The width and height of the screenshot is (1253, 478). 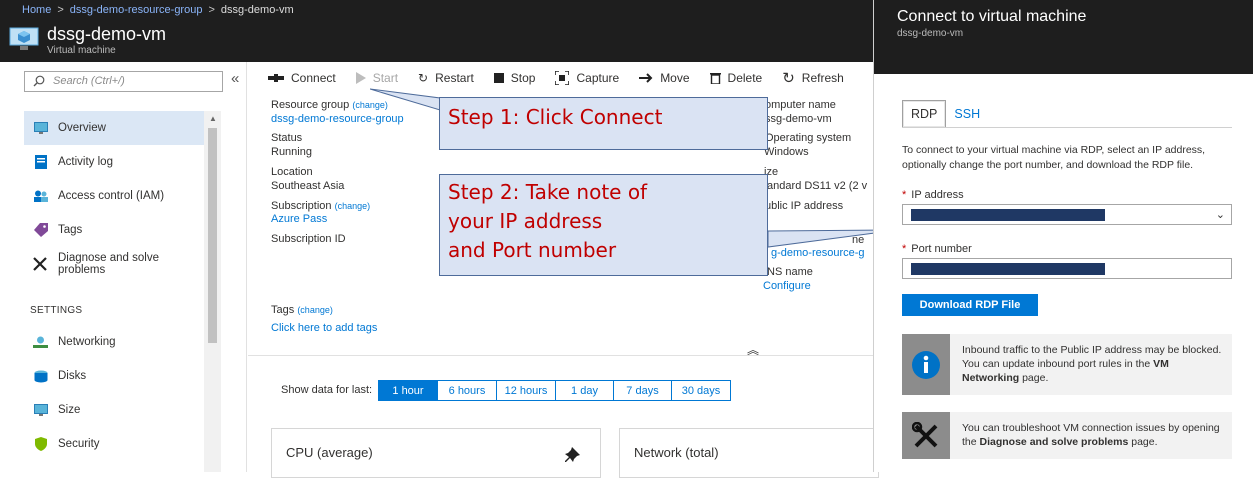 I want to click on arrow-right-icon, so click(x=646, y=78).